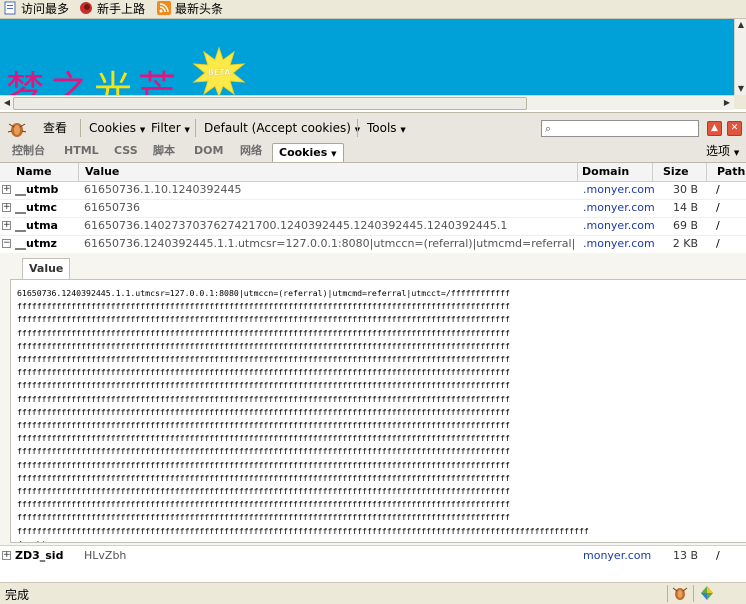  I want to click on cookie-size: 2 KB, so click(685, 243).